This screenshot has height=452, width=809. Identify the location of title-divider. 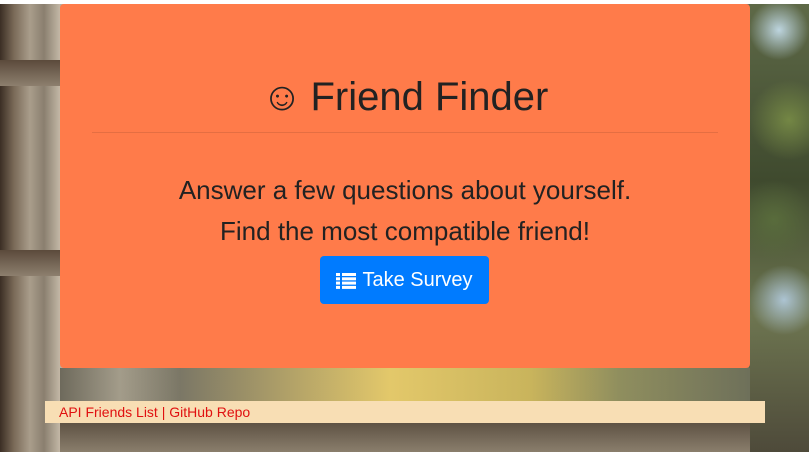
(405, 132).